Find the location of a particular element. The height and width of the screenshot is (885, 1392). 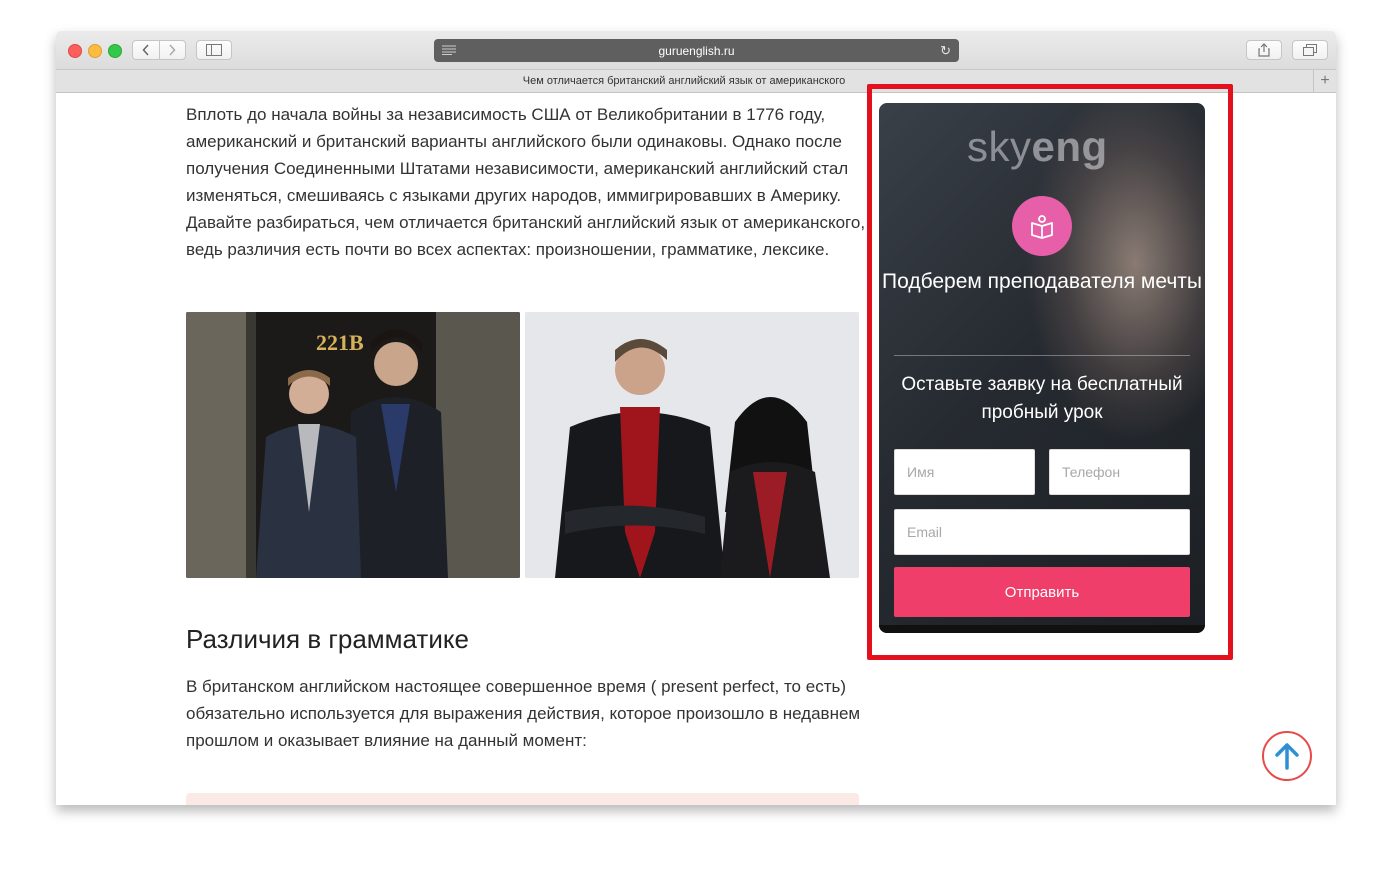

chevron-right-icon is located at coordinates (172, 50).